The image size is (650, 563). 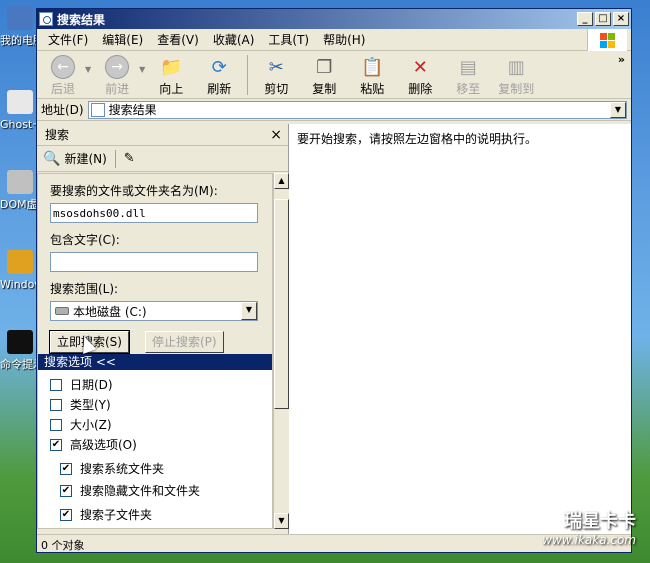 I want to click on option-size-label: 大小(Z), so click(x=91, y=425).